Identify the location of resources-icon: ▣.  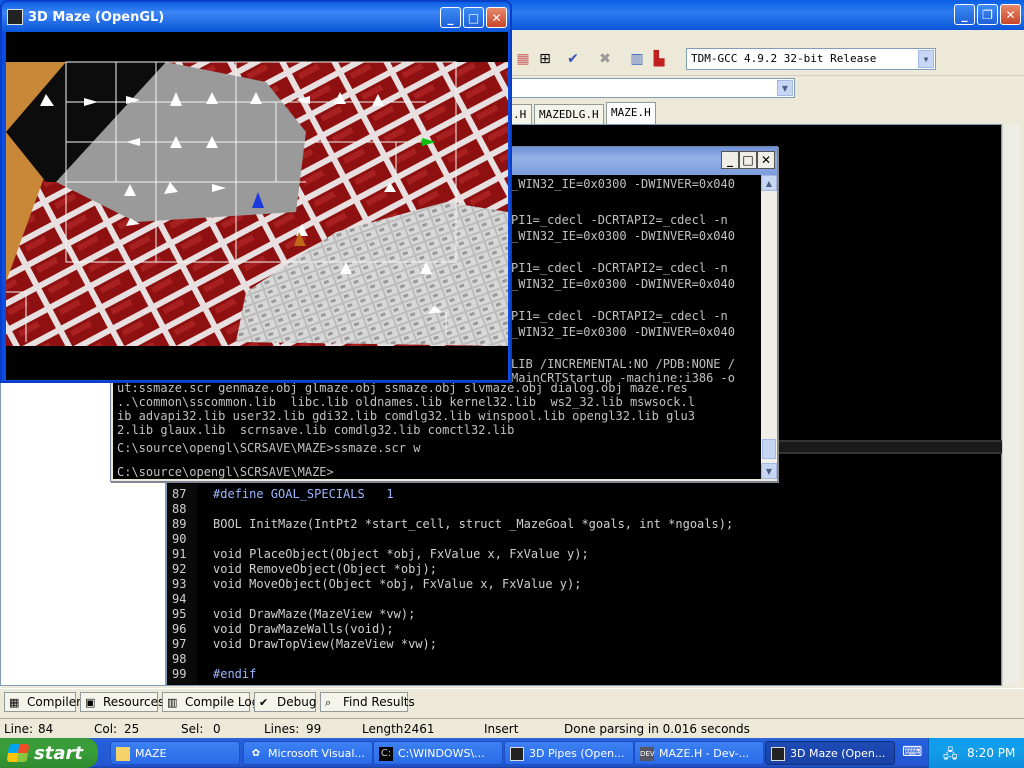
(90, 702).